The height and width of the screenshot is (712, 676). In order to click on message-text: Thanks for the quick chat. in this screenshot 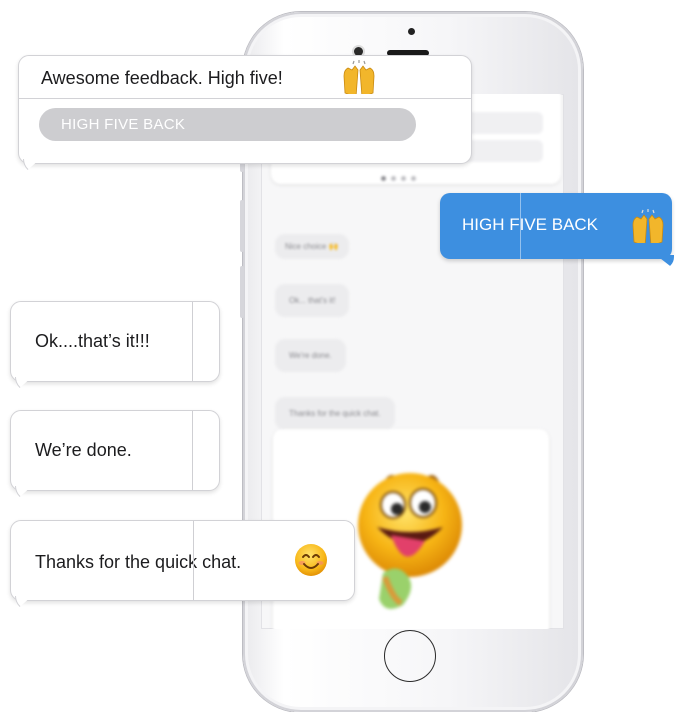, I will do `click(138, 562)`.